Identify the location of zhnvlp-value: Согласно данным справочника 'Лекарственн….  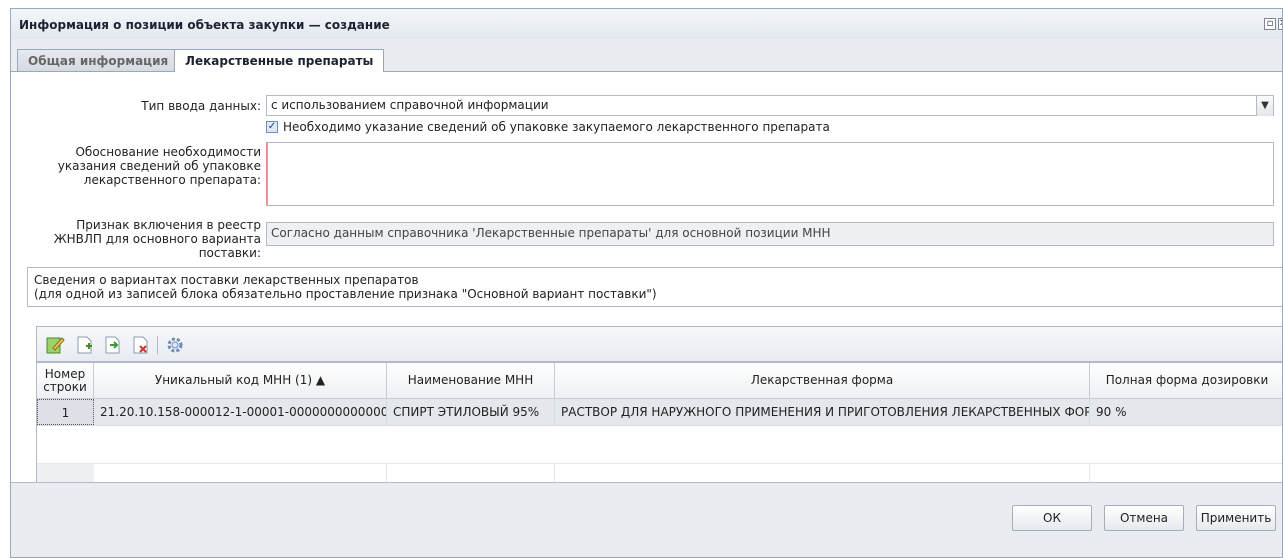
(551, 233).